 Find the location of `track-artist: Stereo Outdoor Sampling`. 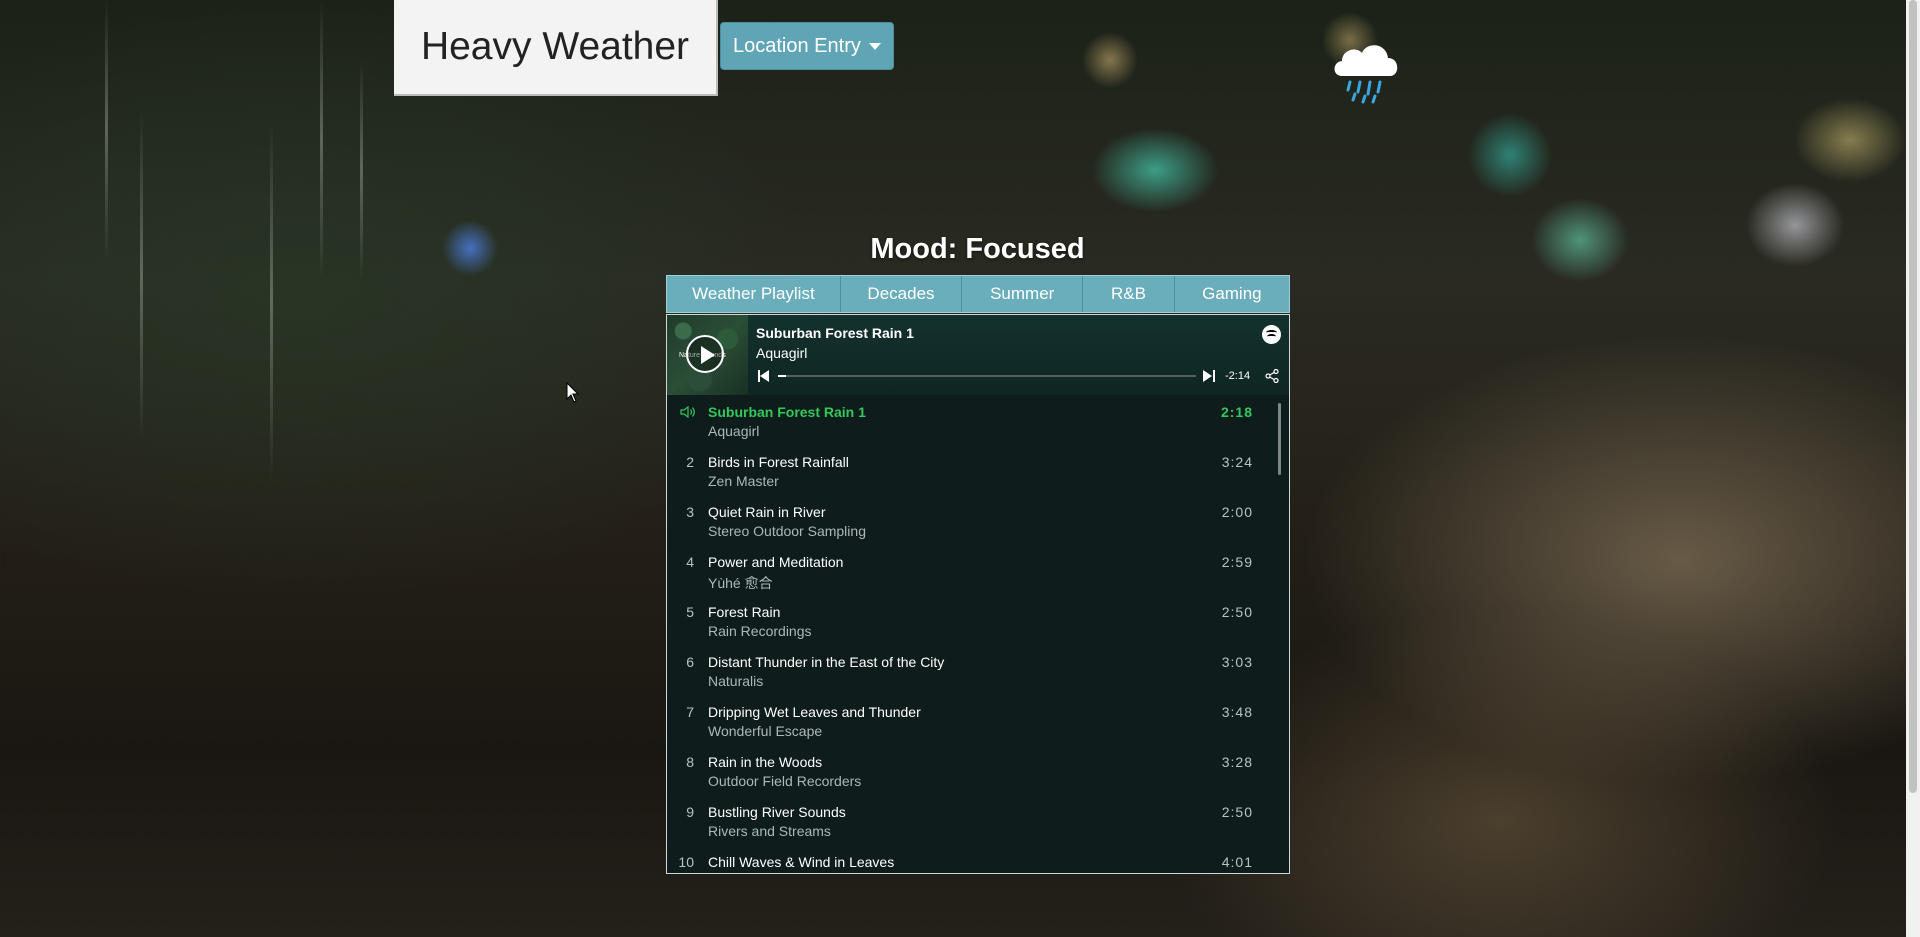

track-artist: Stereo Outdoor Sampling is located at coordinates (787, 531).